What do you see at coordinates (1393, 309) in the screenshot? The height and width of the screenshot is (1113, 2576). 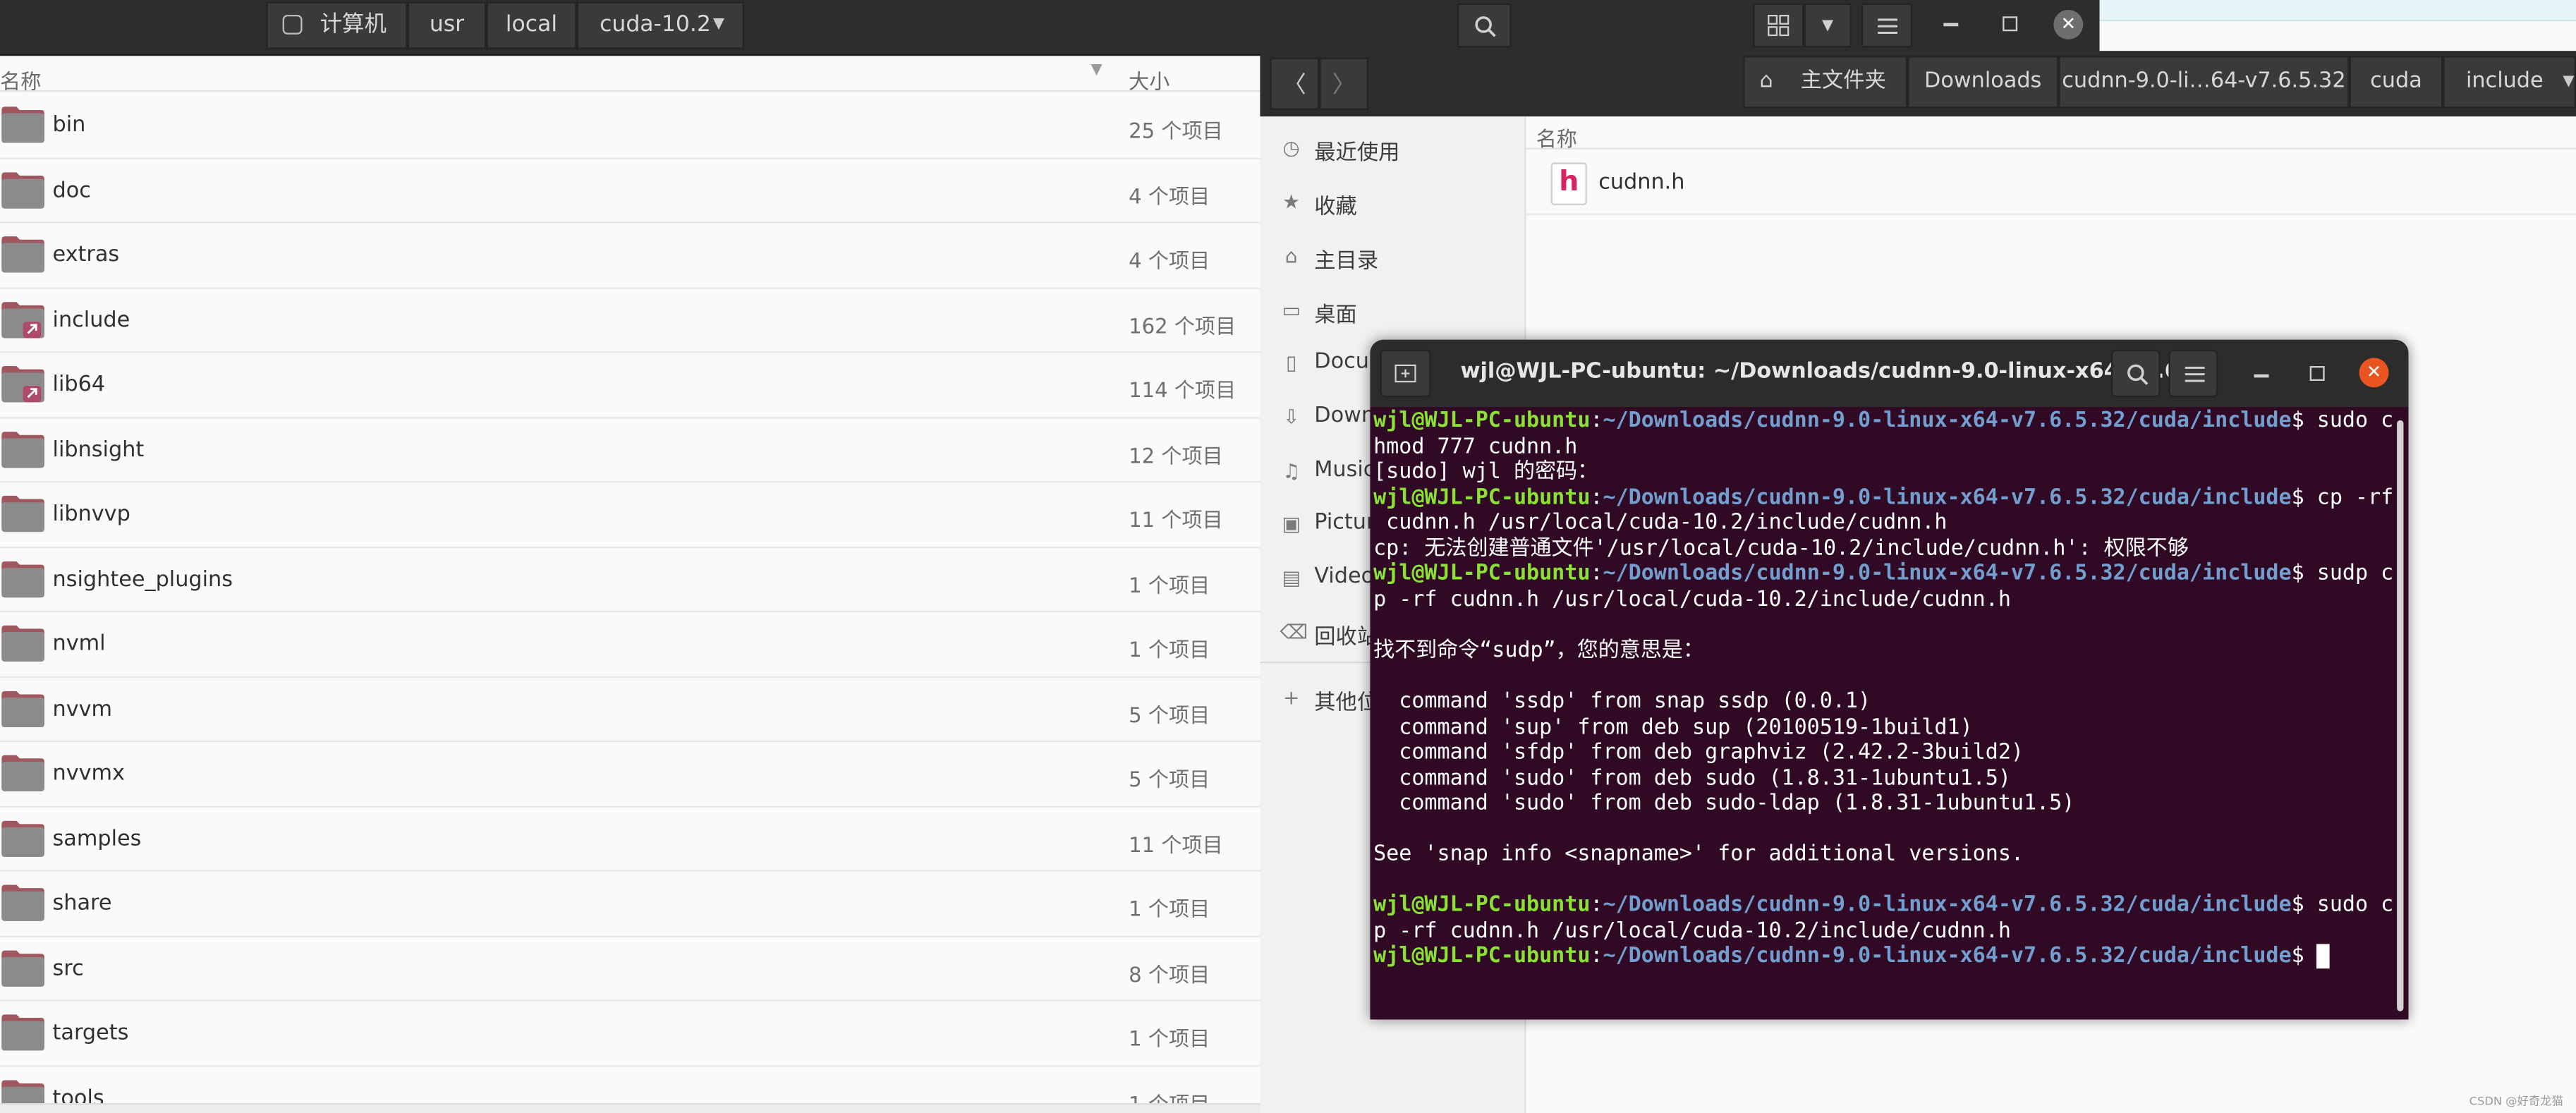 I see `sidebar-item-desktop: ▭ 桌面` at bounding box center [1393, 309].